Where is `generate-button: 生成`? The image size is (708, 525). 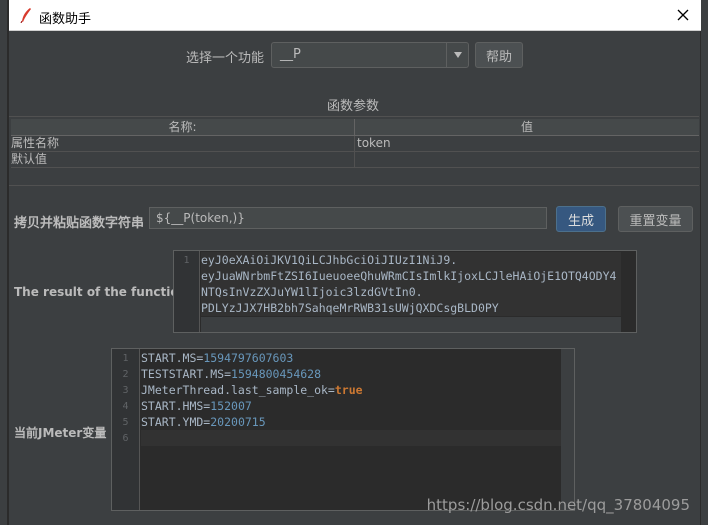
generate-button: 生成 is located at coordinates (581, 219).